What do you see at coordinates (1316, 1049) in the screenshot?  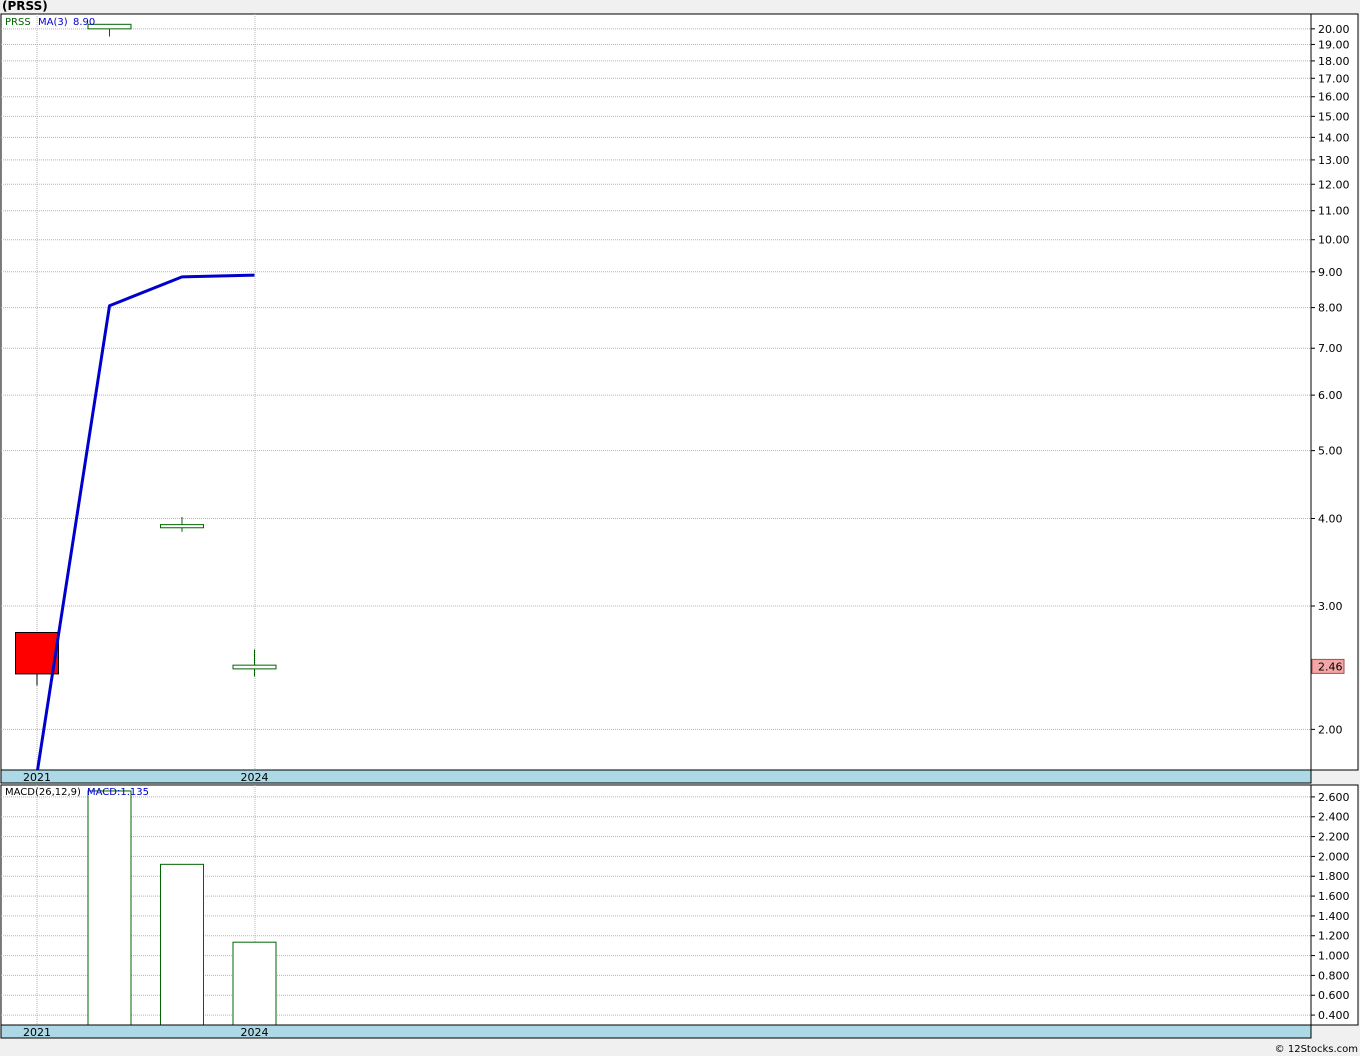 I see `footer-credit: © 12Stocks.com` at bounding box center [1316, 1049].